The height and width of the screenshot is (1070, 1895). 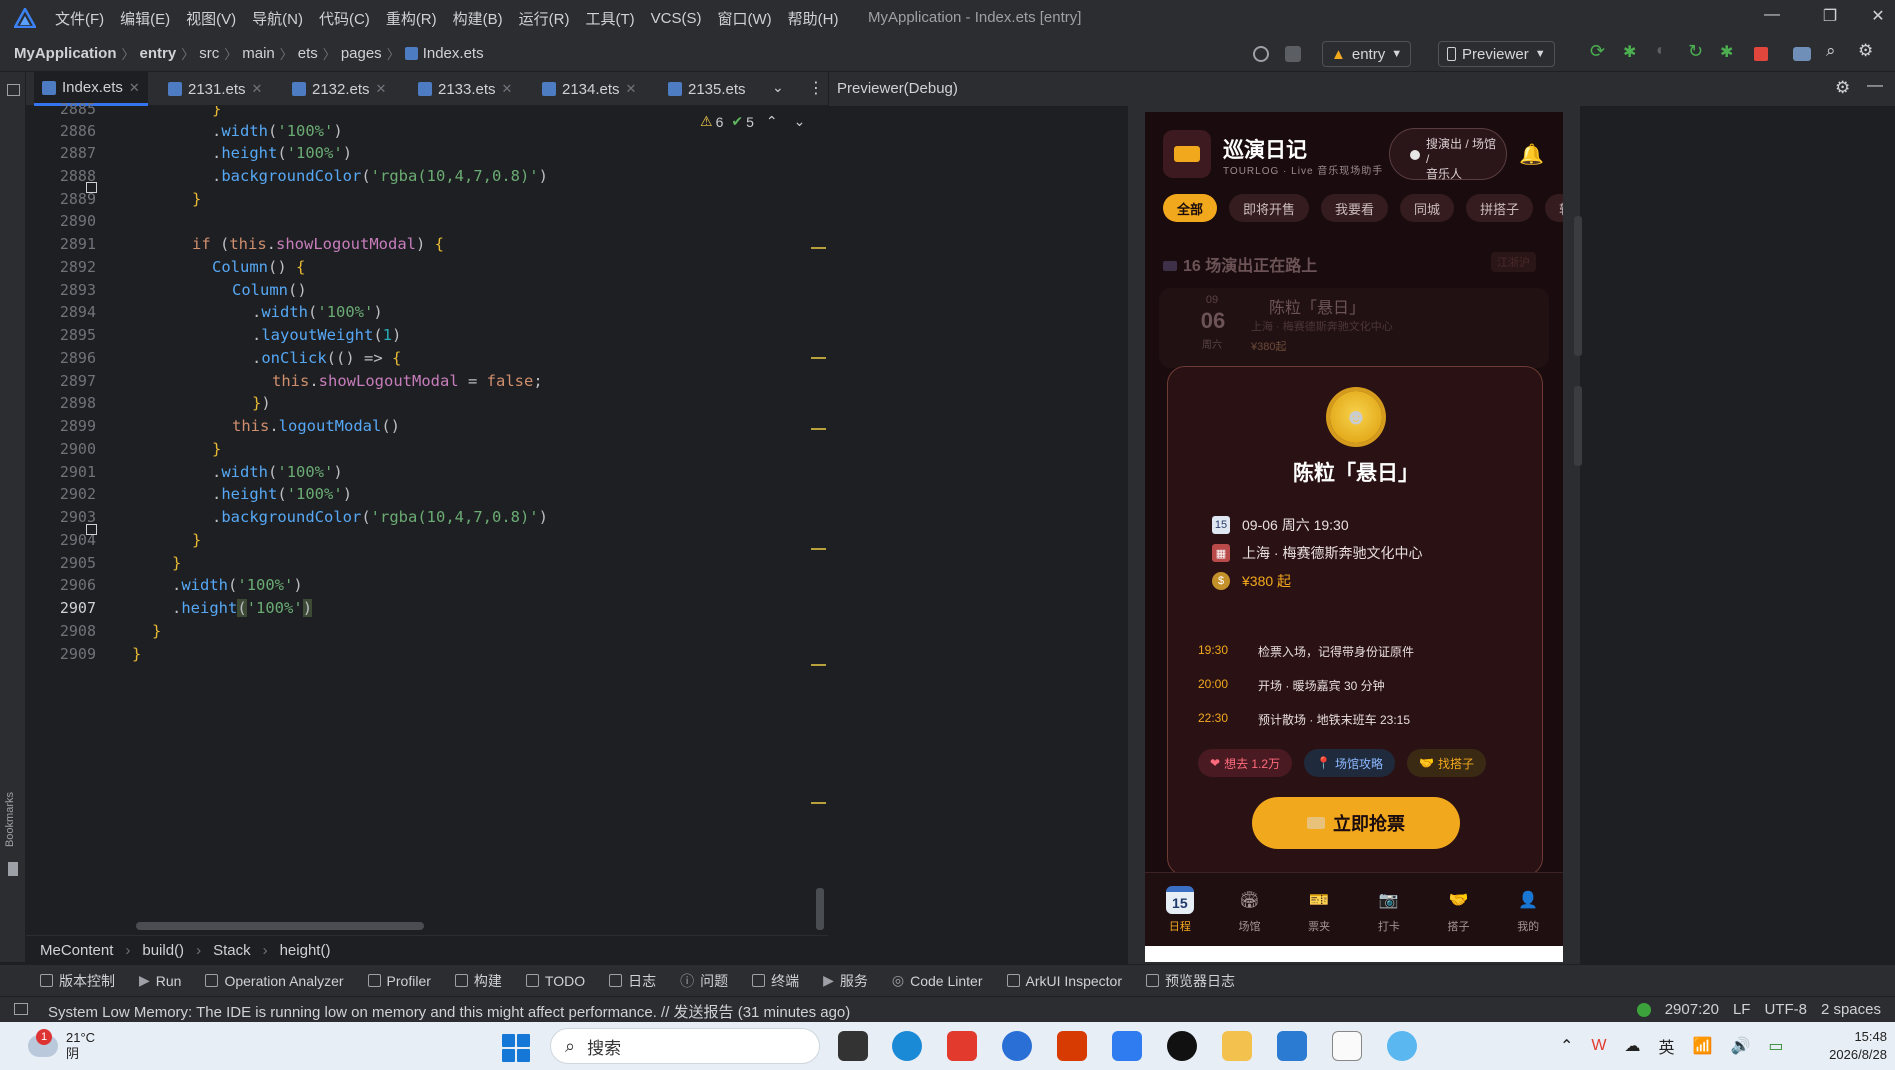 What do you see at coordinates (1692, 1009) in the screenshot?
I see `cursor-position: 2907:20` at bounding box center [1692, 1009].